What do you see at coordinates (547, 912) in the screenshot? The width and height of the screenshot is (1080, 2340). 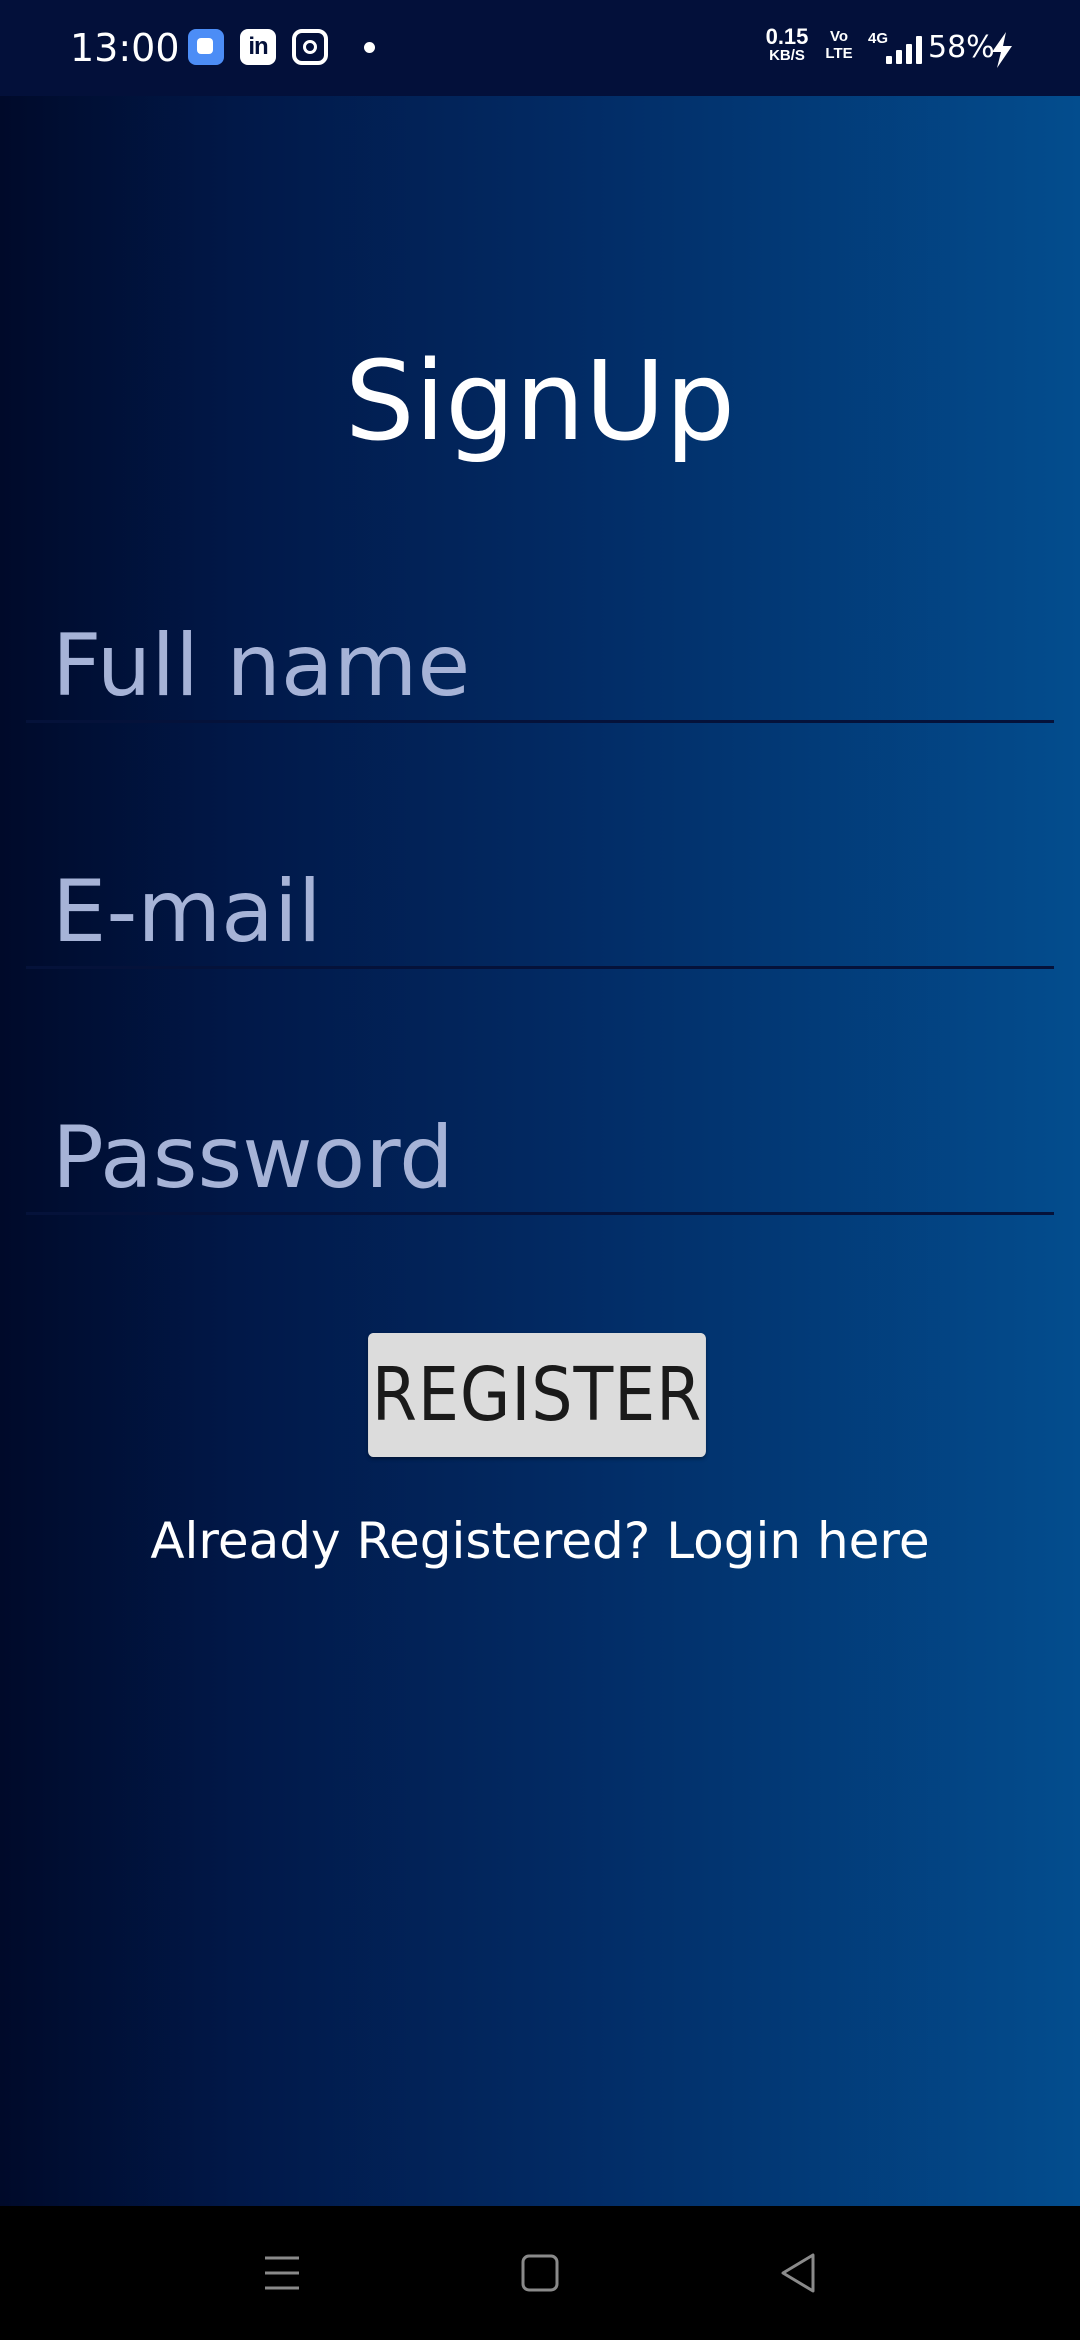 I see `email-input` at bounding box center [547, 912].